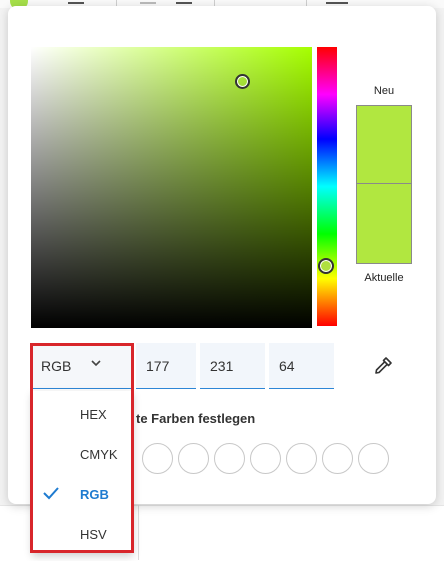 This screenshot has width=444, height=561. What do you see at coordinates (384, 278) in the screenshot?
I see `current-color-label: Aktuelle` at bounding box center [384, 278].